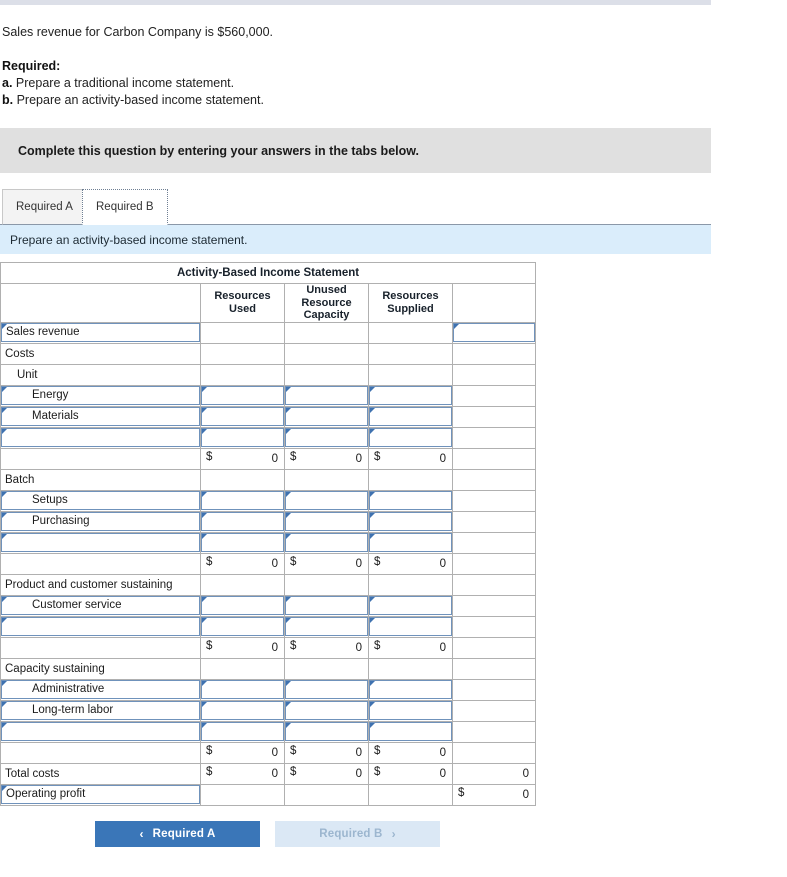 The width and height of the screenshot is (787, 877). What do you see at coordinates (326, 290) in the screenshot?
I see `column-header-unused-line1: Unused` at bounding box center [326, 290].